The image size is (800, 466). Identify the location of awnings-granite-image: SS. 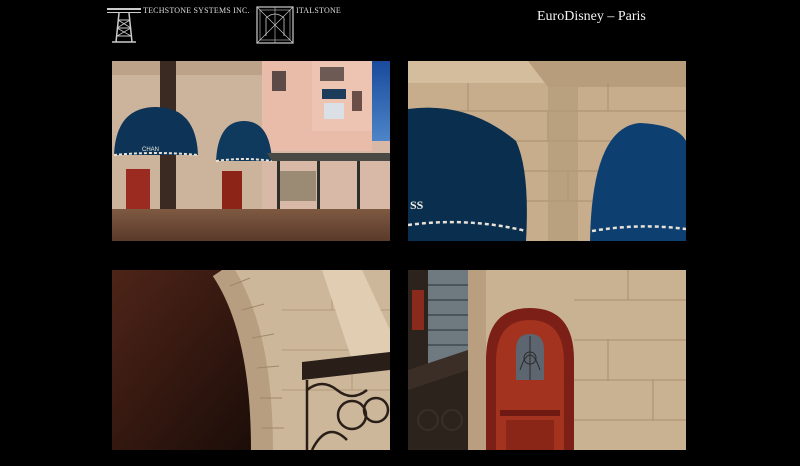
(547, 151).